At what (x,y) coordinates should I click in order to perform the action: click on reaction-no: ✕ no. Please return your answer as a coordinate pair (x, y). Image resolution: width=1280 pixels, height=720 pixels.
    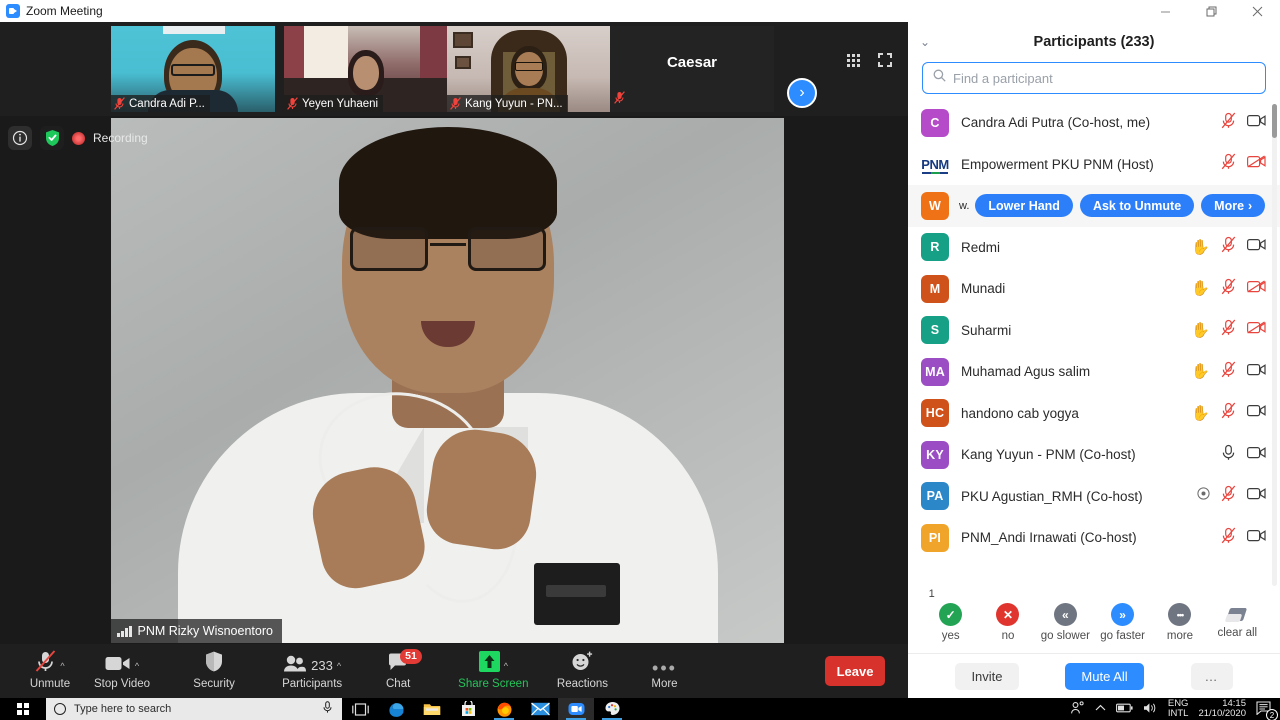
    Looking at the image, I should click on (1008, 622).